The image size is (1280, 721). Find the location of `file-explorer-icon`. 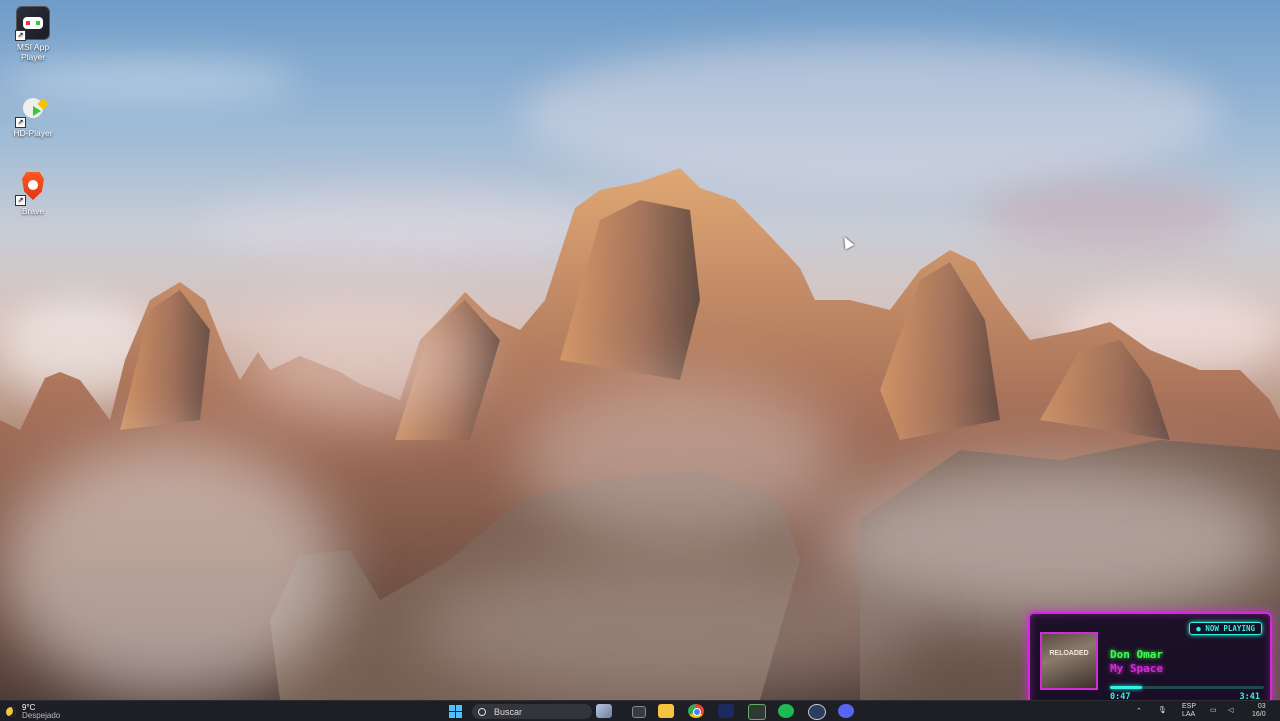

file-explorer-icon is located at coordinates (666, 711).